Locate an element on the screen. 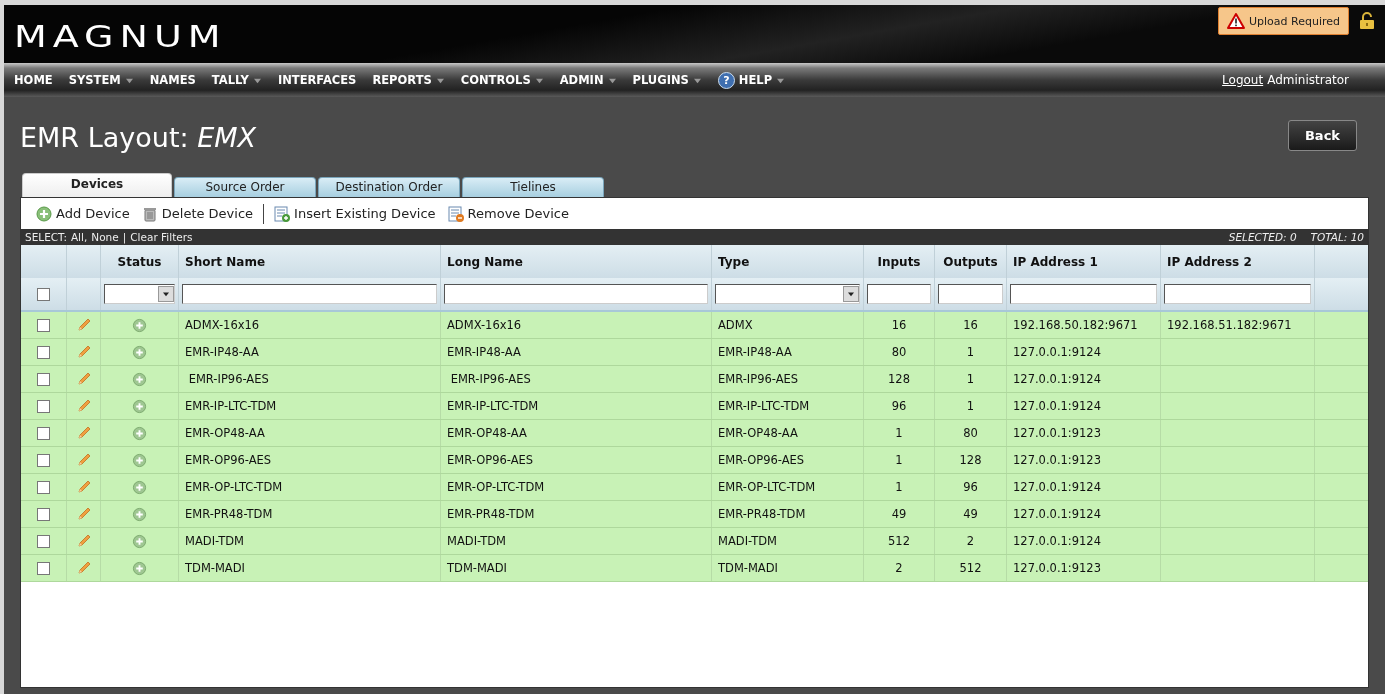  nav-menu-item: PLUGINS is located at coordinates (667, 80).